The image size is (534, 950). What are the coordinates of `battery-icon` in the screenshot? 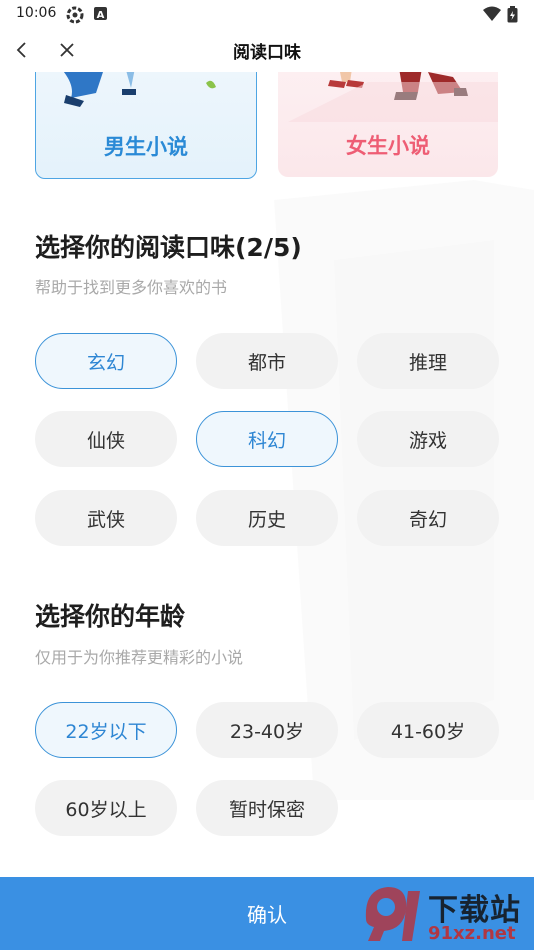 It's located at (512, 14).